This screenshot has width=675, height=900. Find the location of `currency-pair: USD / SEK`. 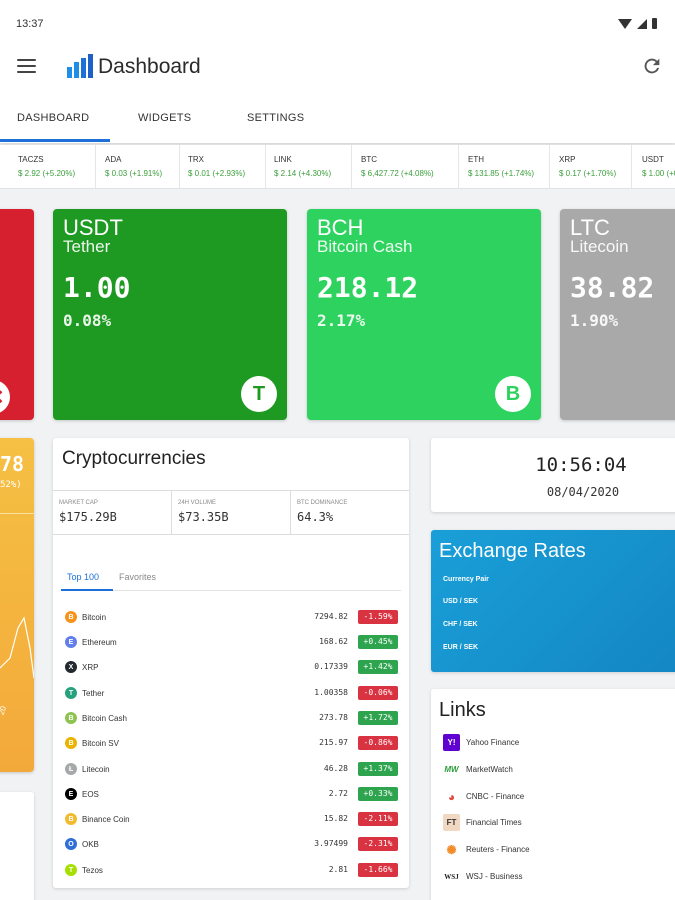

currency-pair: USD / SEK is located at coordinates (460, 601).